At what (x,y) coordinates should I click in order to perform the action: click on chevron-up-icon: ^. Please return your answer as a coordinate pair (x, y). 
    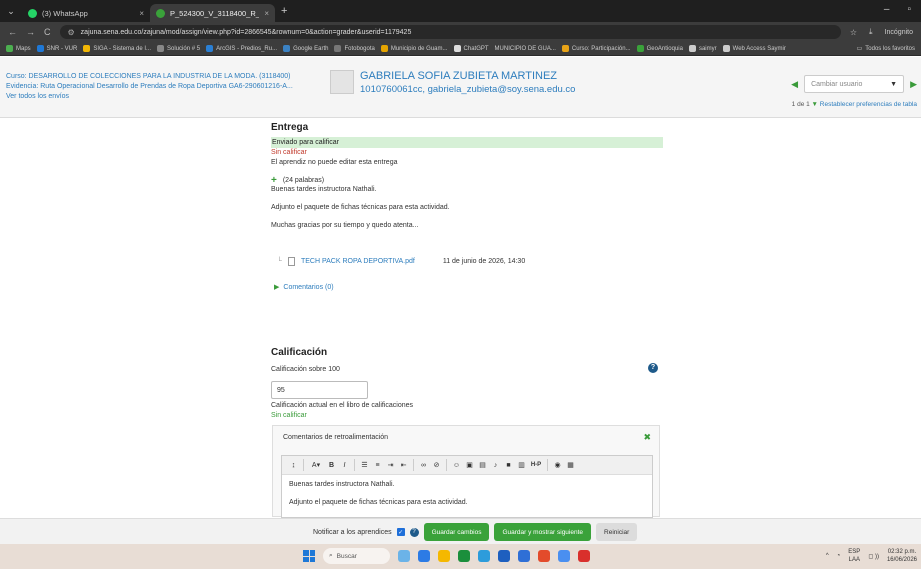
    Looking at the image, I should click on (827, 556).